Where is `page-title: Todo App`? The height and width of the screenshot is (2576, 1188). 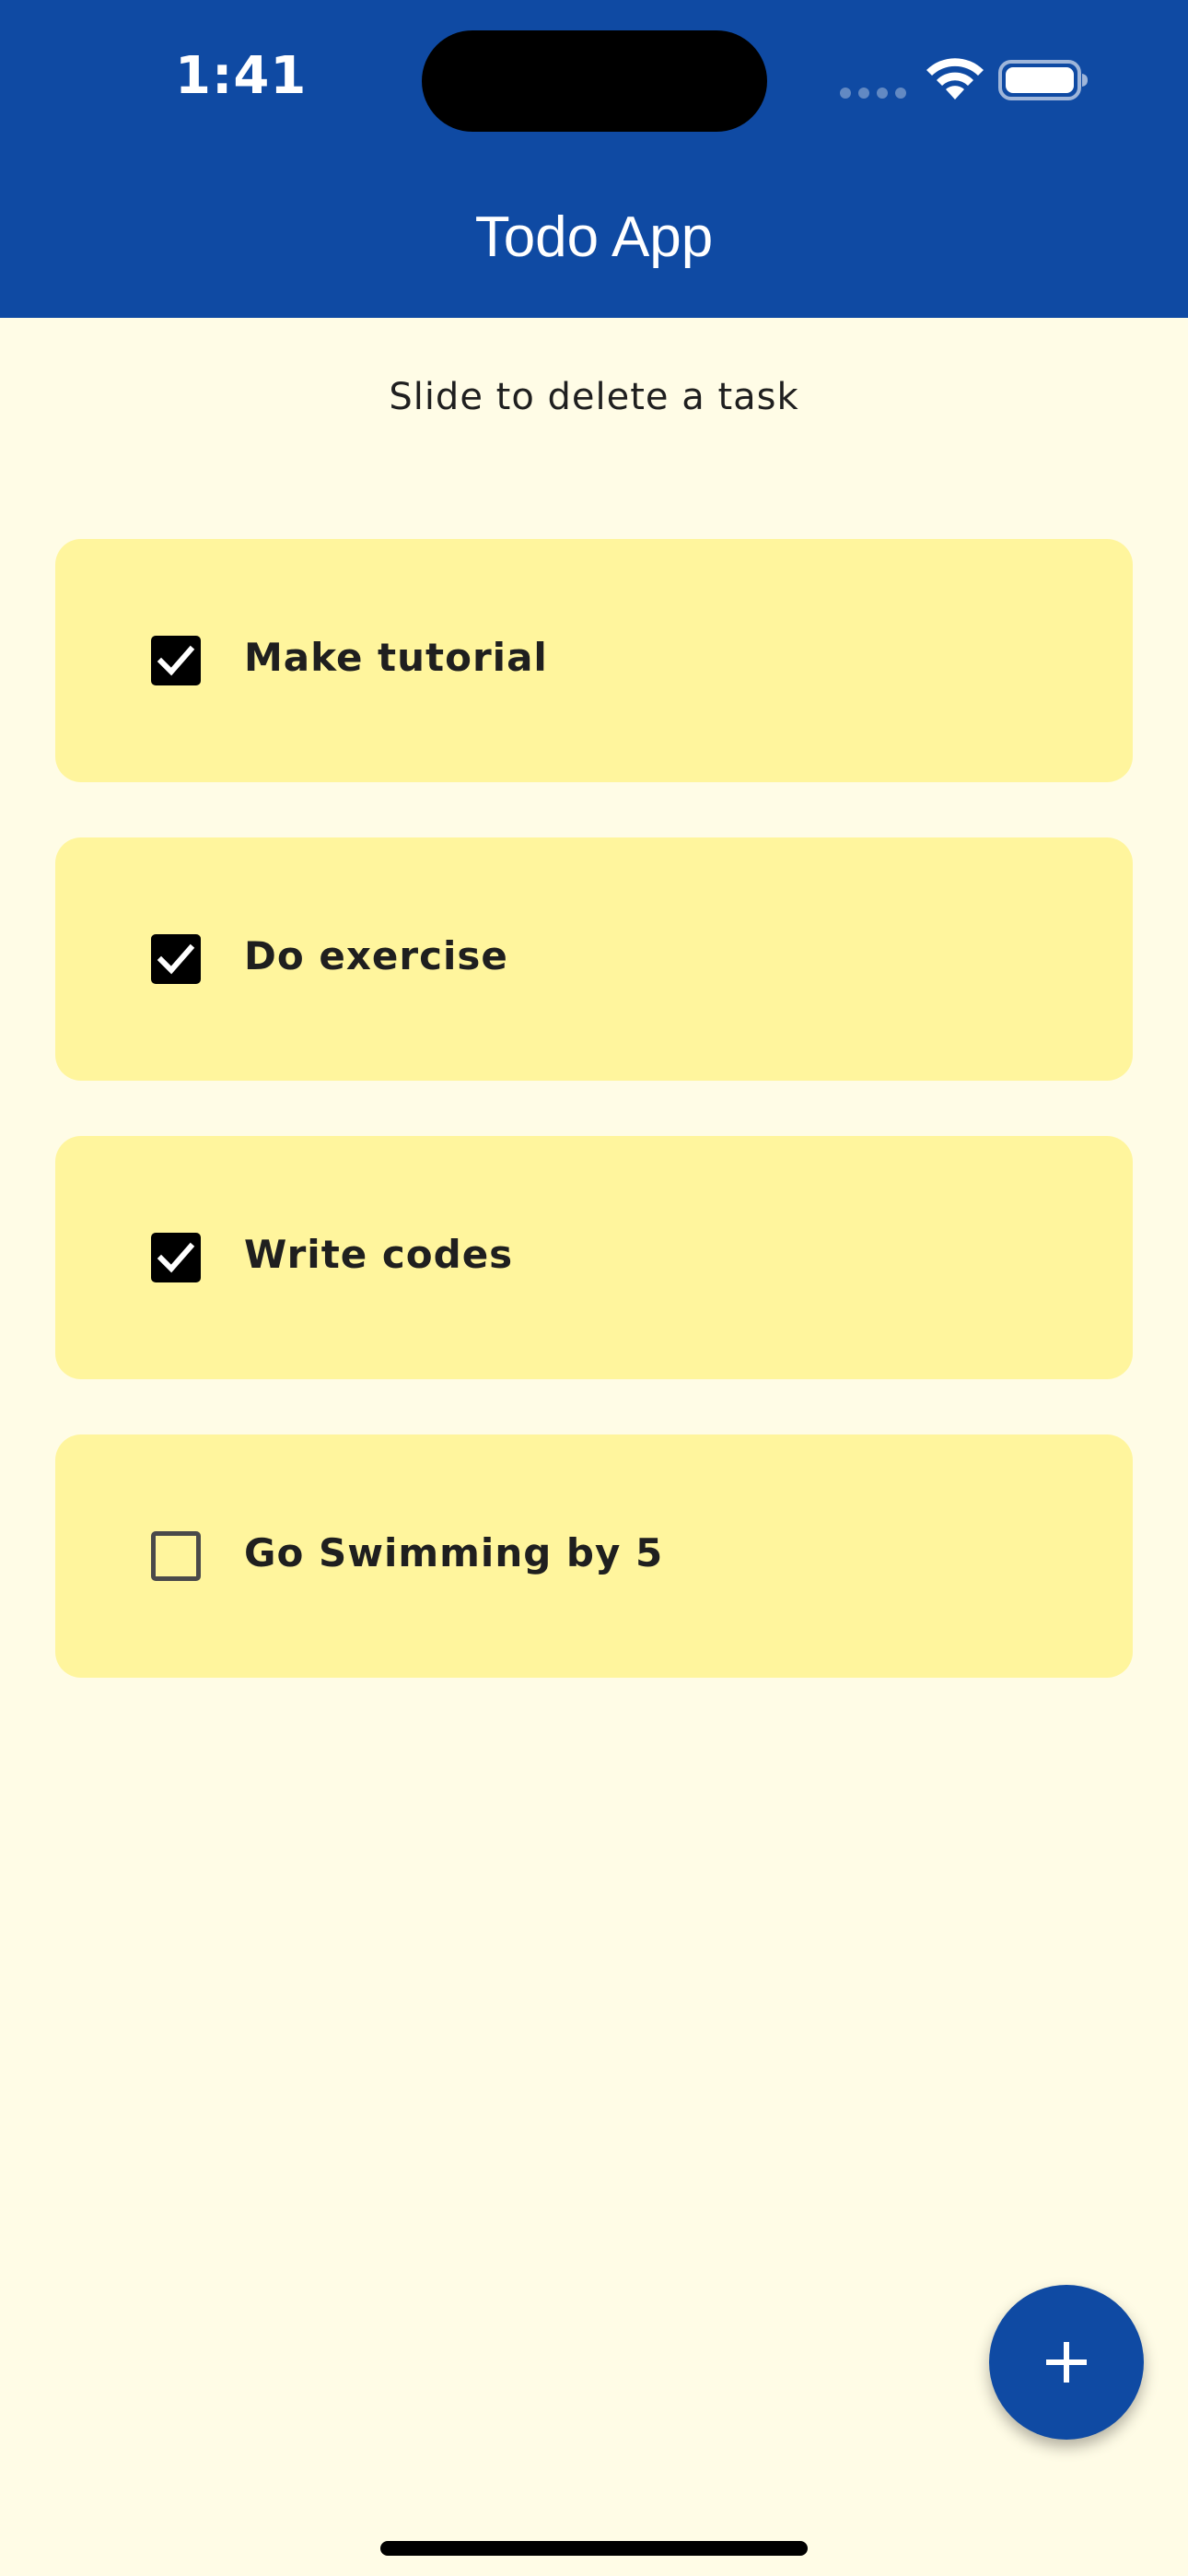
page-title: Todo App is located at coordinates (594, 237).